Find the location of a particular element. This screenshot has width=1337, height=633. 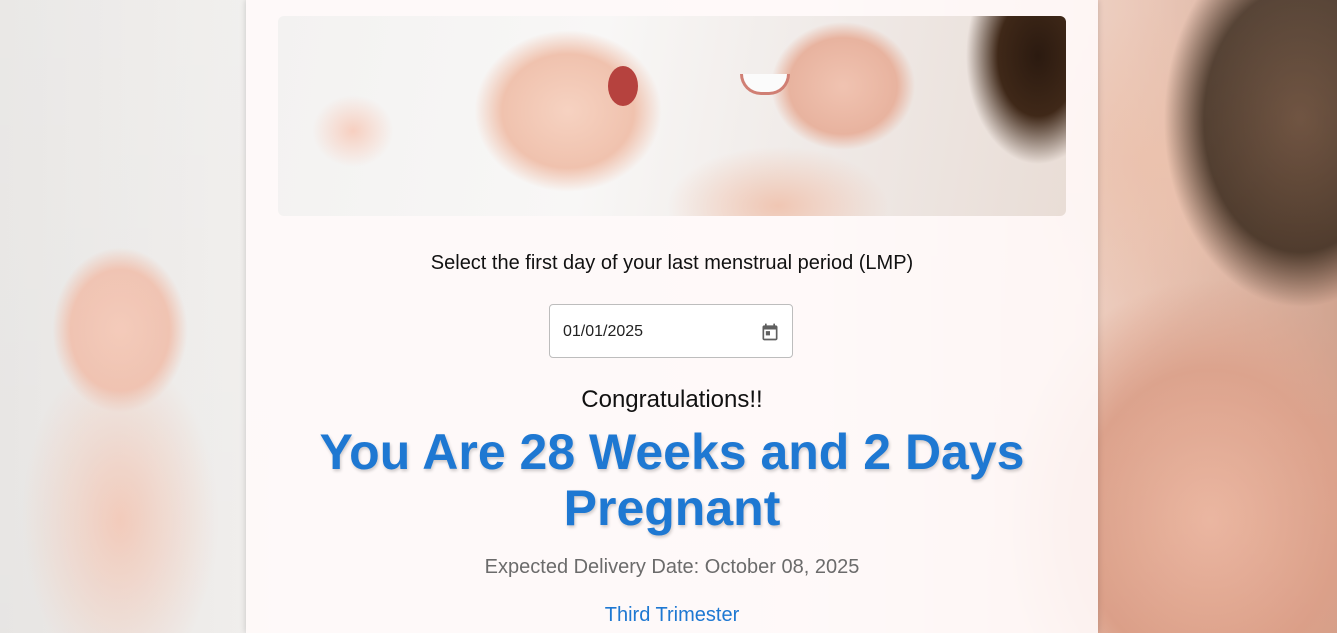

result-line-1: You Are 28 Weeks and 2 Days is located at coordinates (672, 452).